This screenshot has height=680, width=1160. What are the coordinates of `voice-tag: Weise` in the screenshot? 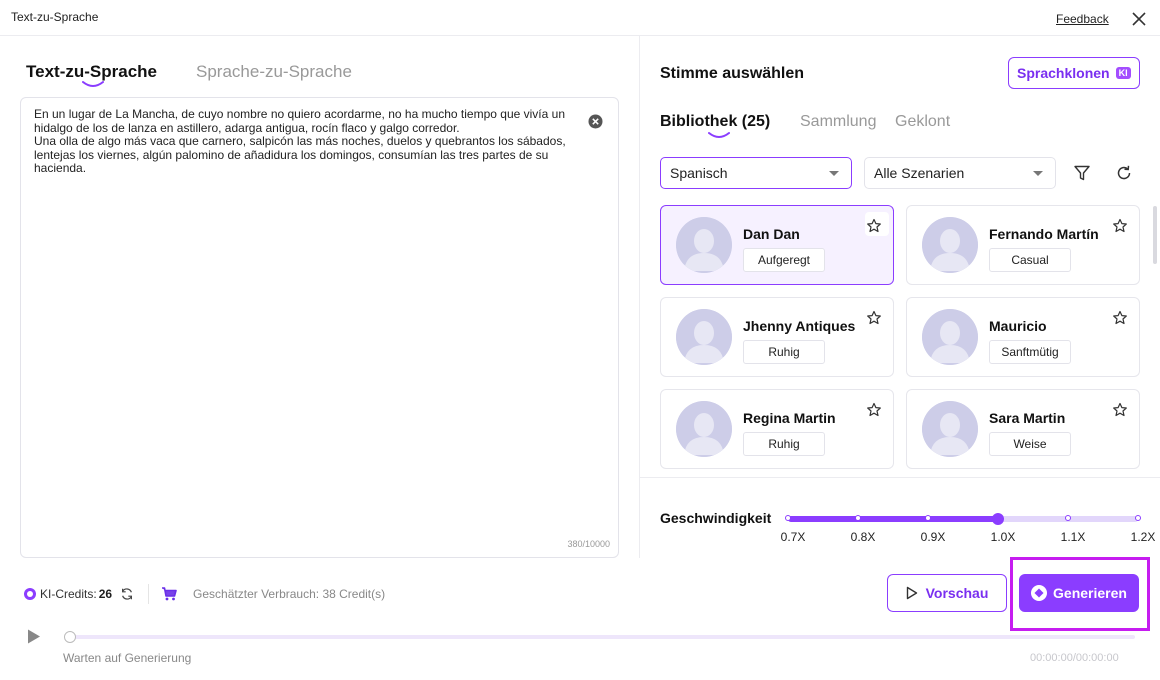 It's located at (1030, 444).